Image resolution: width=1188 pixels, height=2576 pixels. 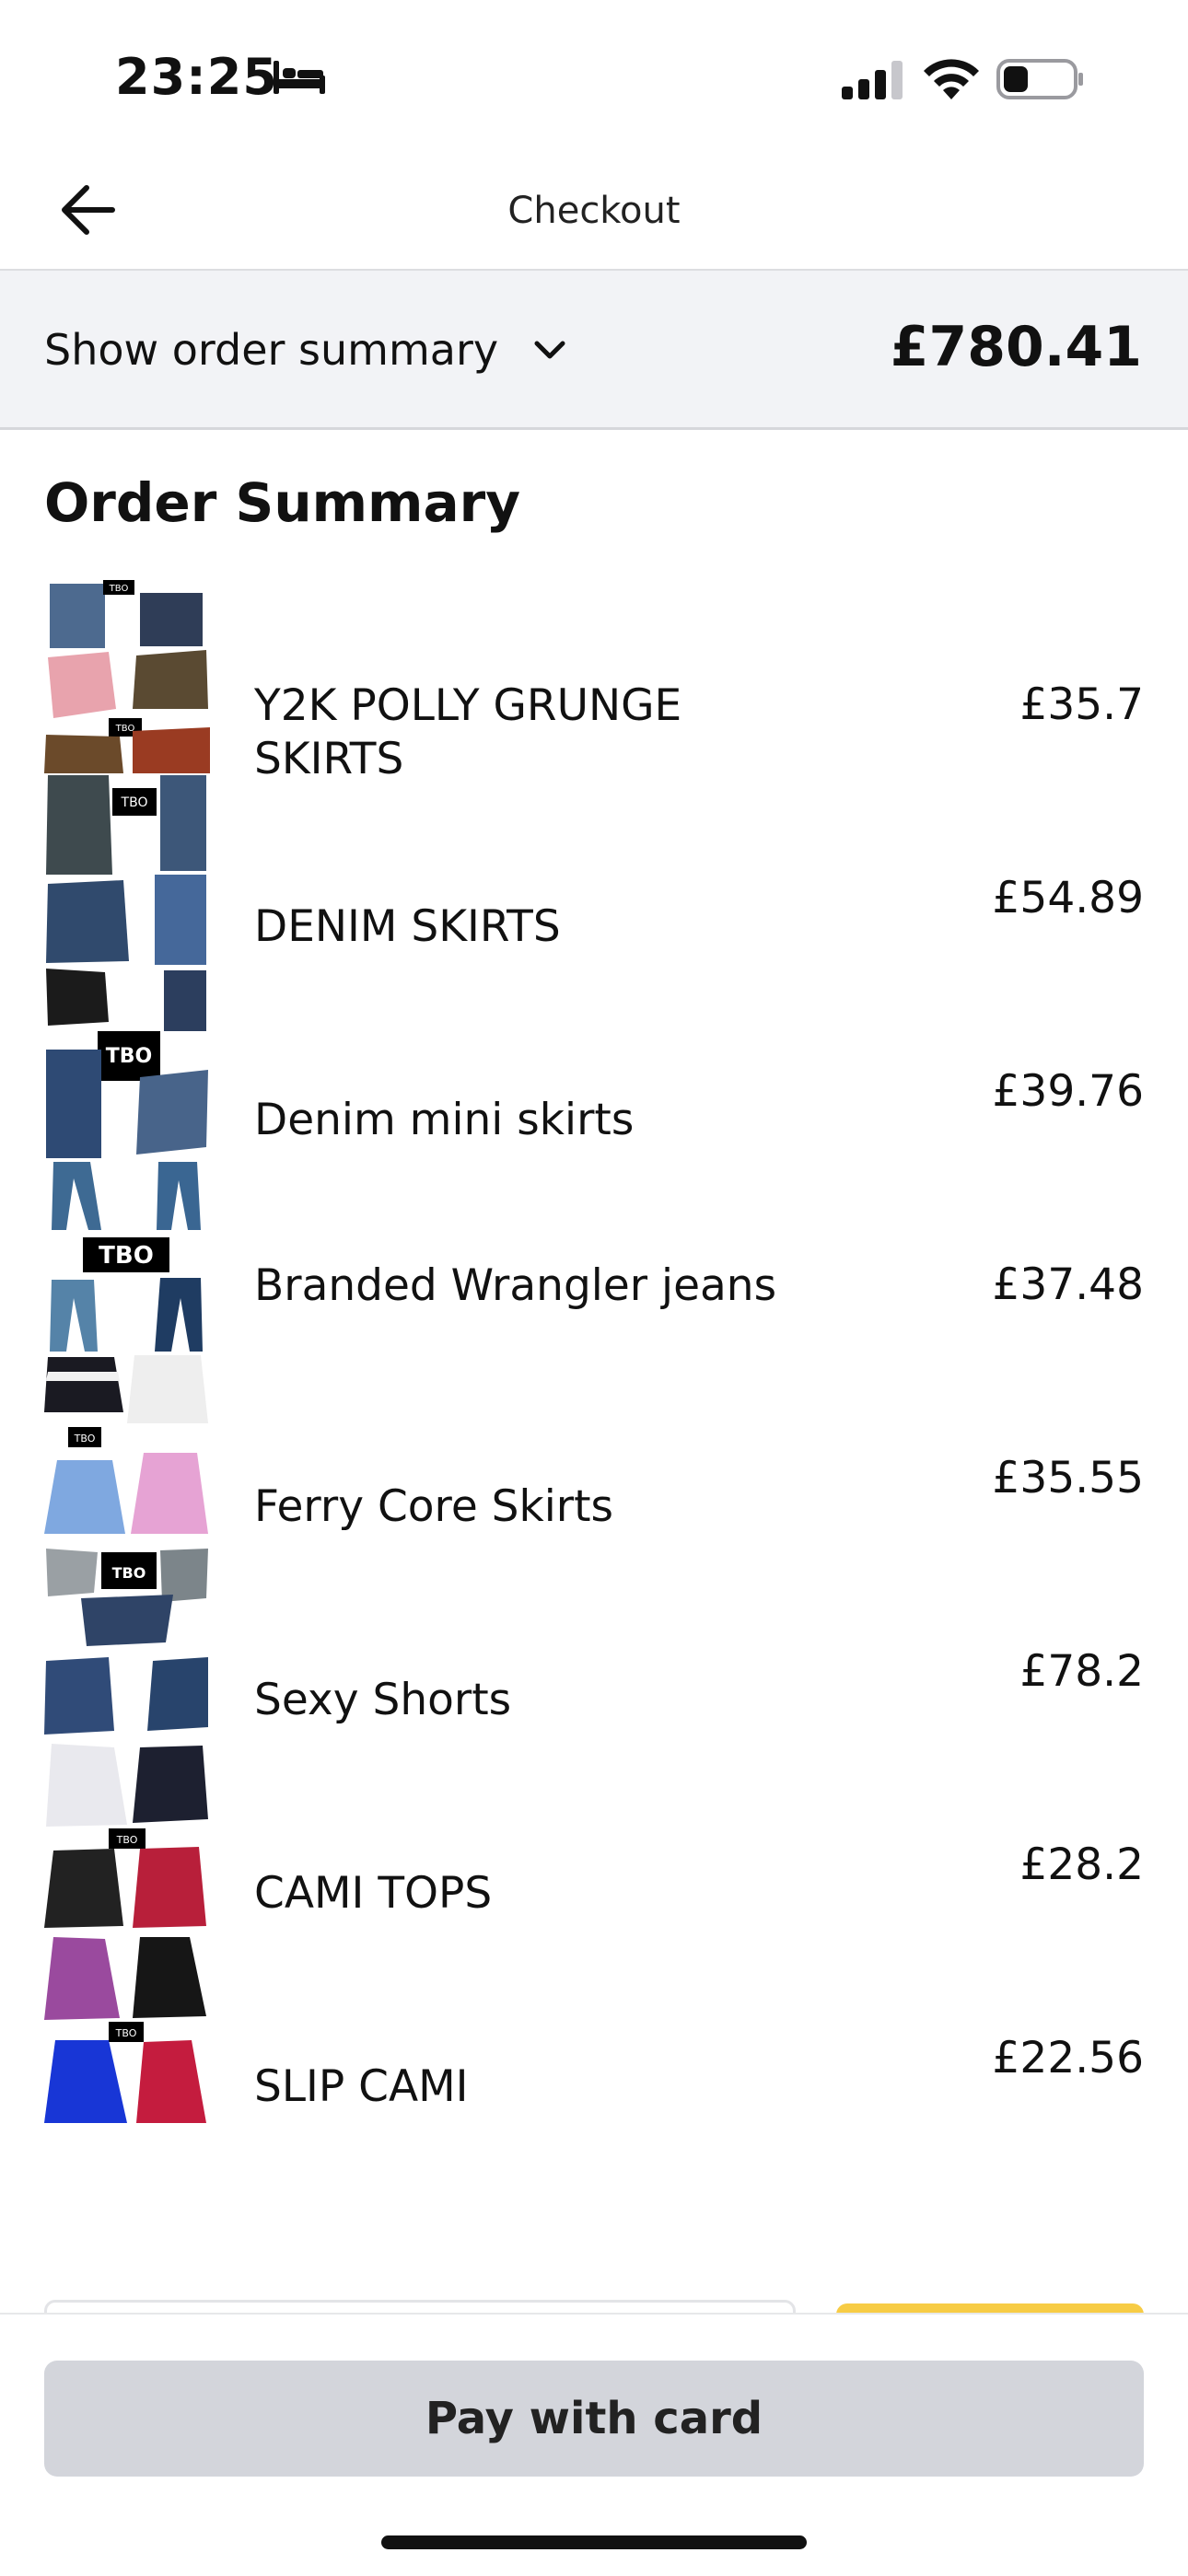 I want to click on item-name: Sexy Shorts, so click(x=383, y=1700).